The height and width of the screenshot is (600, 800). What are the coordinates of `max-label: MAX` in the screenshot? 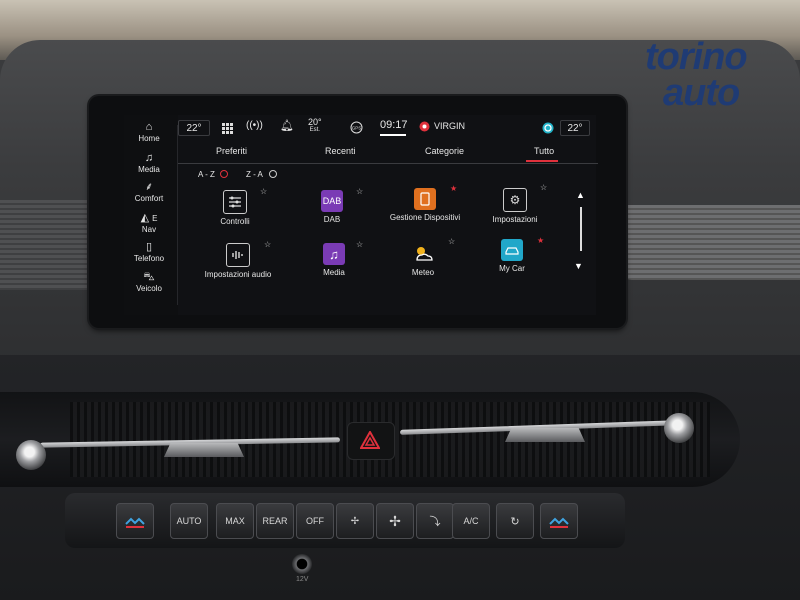 It's located at (235, 521).